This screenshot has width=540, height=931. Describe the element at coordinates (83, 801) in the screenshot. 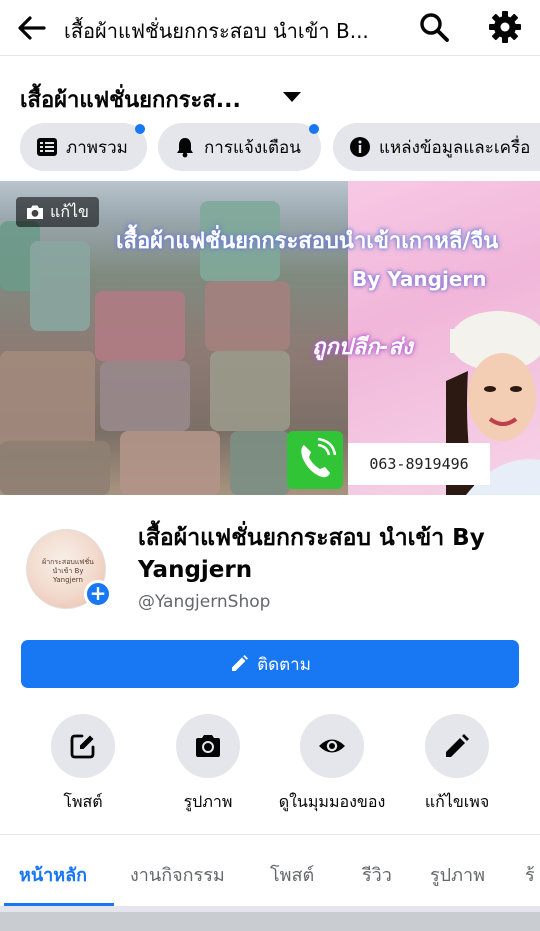

I see `post-action-label: โพสต์` at that location.